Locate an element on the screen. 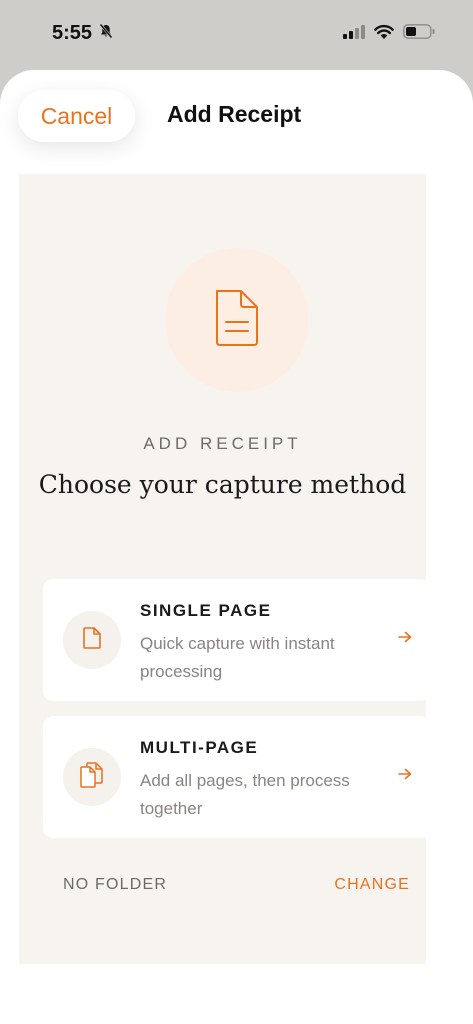 The width and height of the screenshot is (473, 1024). status-time: 5:55 is located at coordinates (72, 33).